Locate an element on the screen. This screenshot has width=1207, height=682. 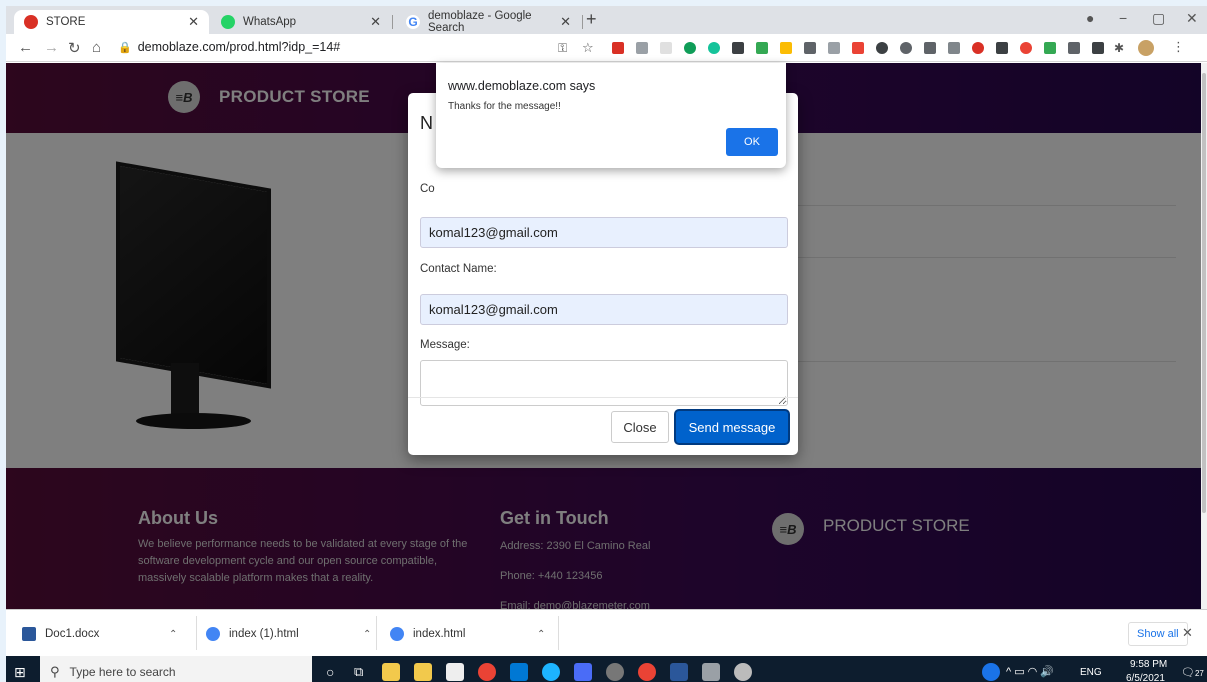
clock-time: 9:58 PM is located at coordinates (1148, 664).